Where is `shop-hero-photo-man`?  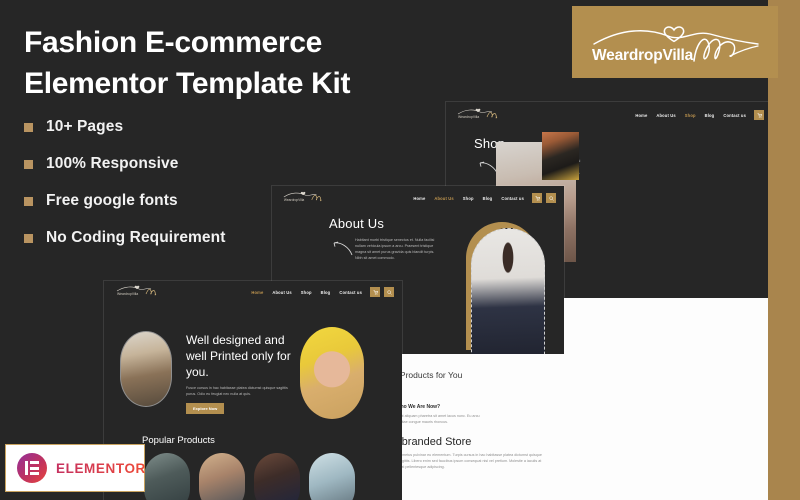 shop-hero-photo-man is located at coordinates (560, 156).